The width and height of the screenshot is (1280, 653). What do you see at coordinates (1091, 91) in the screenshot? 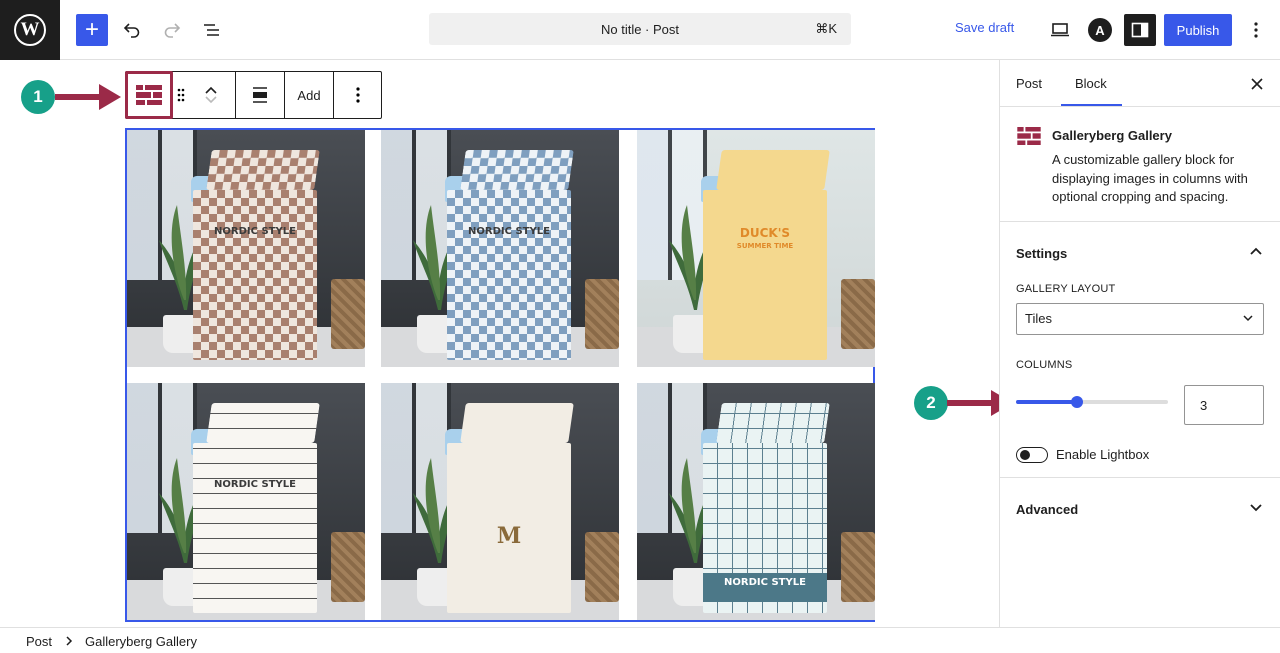
I see `tab-block: Block` at bounding box center [1091, 91].